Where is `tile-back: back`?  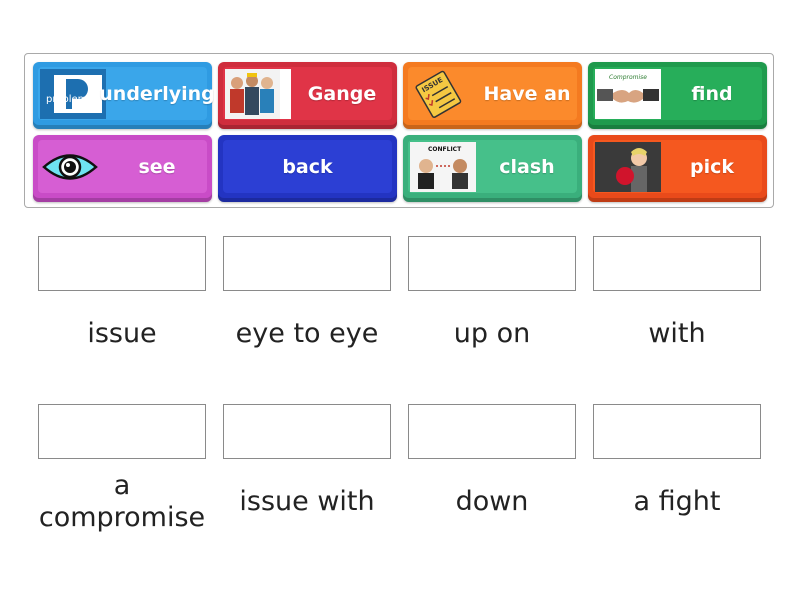
tile-back: back is located at coordinates (307, 168).